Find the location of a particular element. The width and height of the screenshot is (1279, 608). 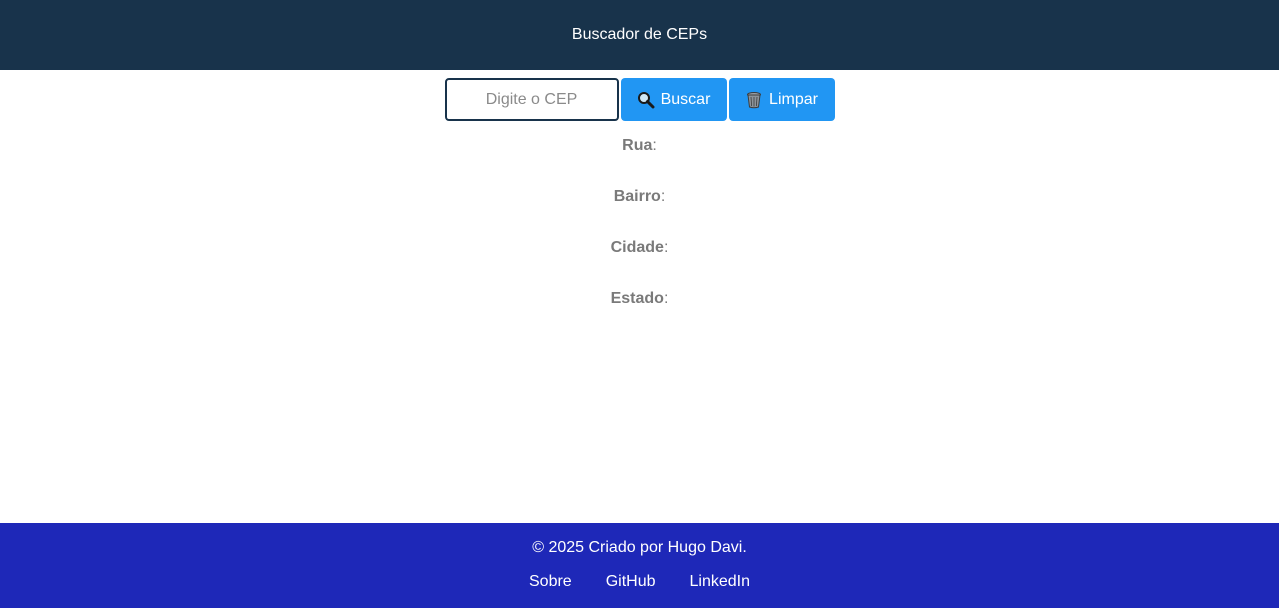

magnifying-glass-icon is located at coordinates (646, 100).